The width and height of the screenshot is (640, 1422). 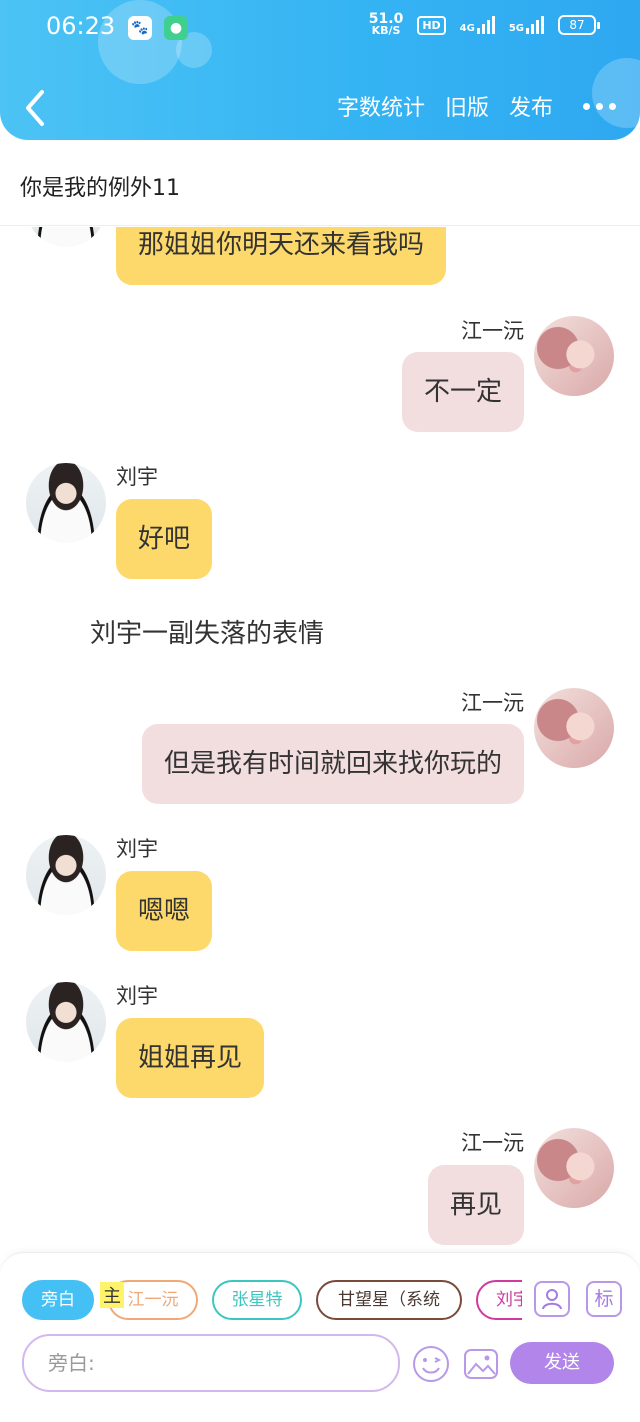 What do you see at coordinates (112, 1295) in the screenshot?
I see `main-role-tag: 主` at bounding box center [112, 1295].